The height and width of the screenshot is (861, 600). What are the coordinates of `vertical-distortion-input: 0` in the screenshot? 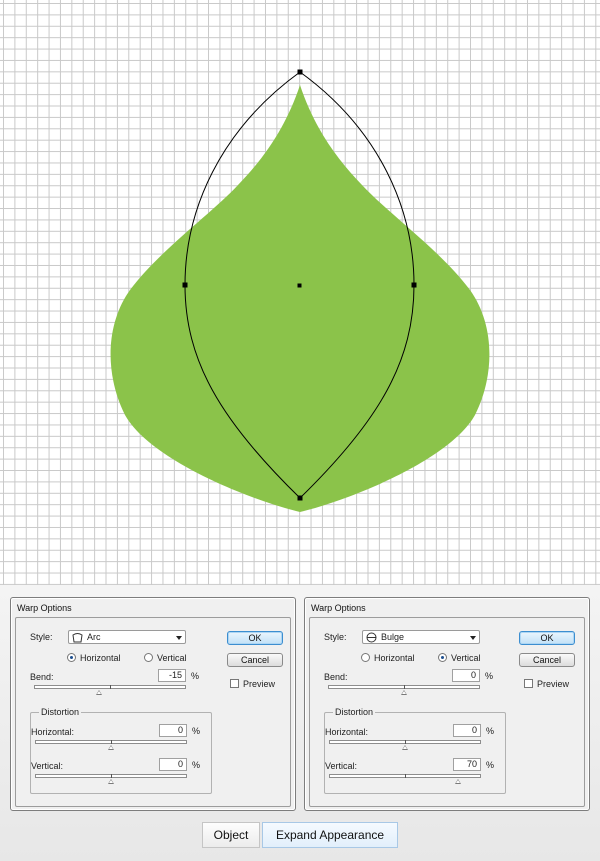 It's located at (173, 764).